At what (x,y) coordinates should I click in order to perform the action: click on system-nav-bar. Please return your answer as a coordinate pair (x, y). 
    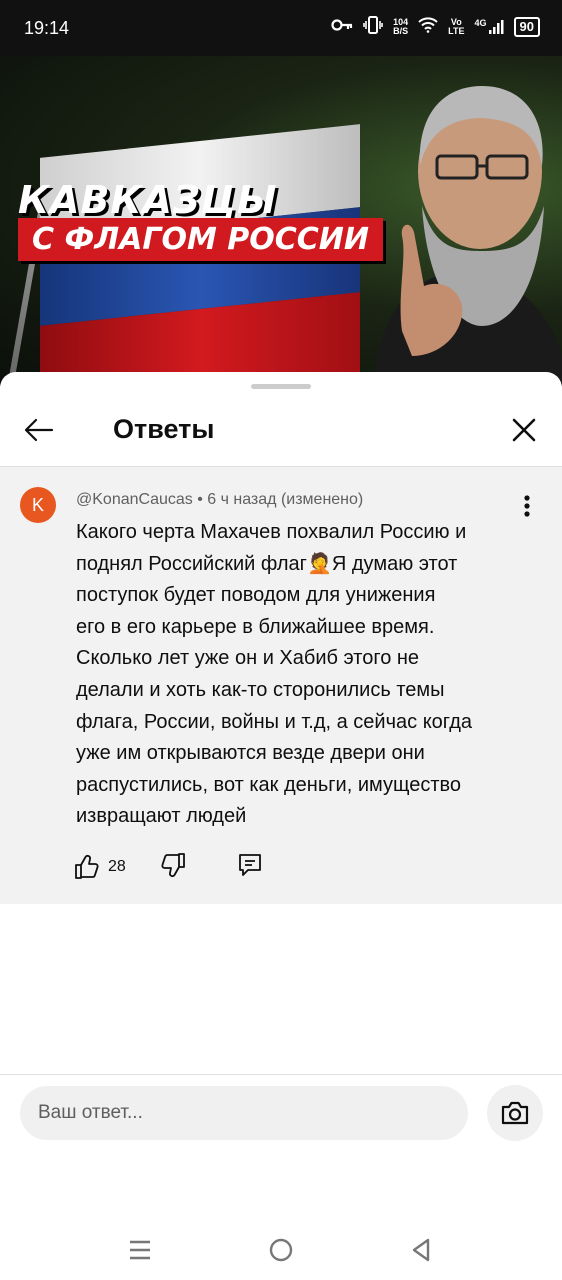
    Looking at the image, I should click on (281, 1250).